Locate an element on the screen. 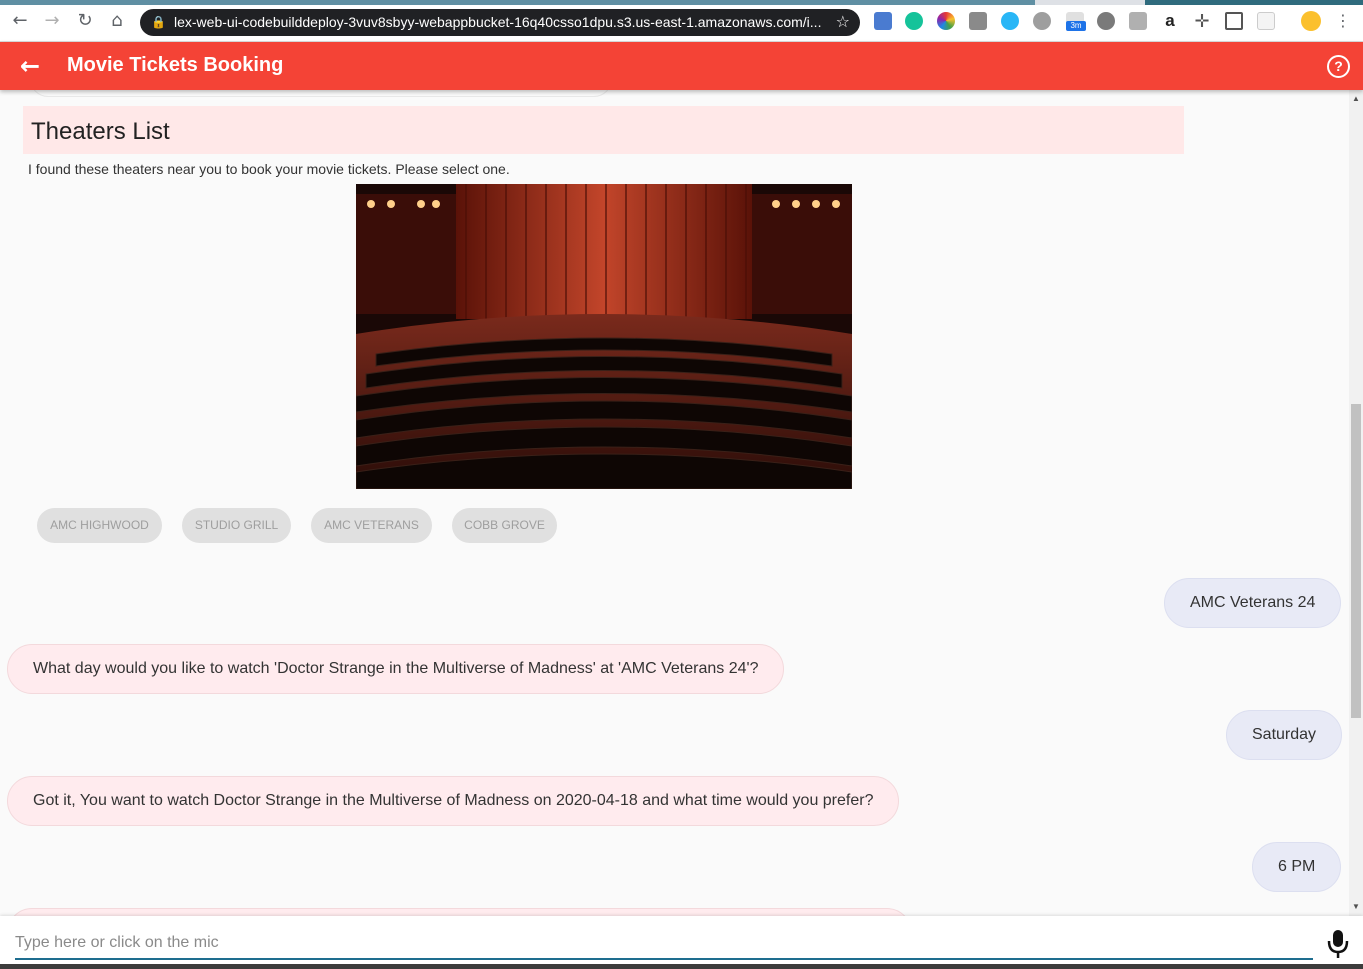 This screenshot has height=969, width=1363. user-message: Saturday is located at coordinates (1284, 735).